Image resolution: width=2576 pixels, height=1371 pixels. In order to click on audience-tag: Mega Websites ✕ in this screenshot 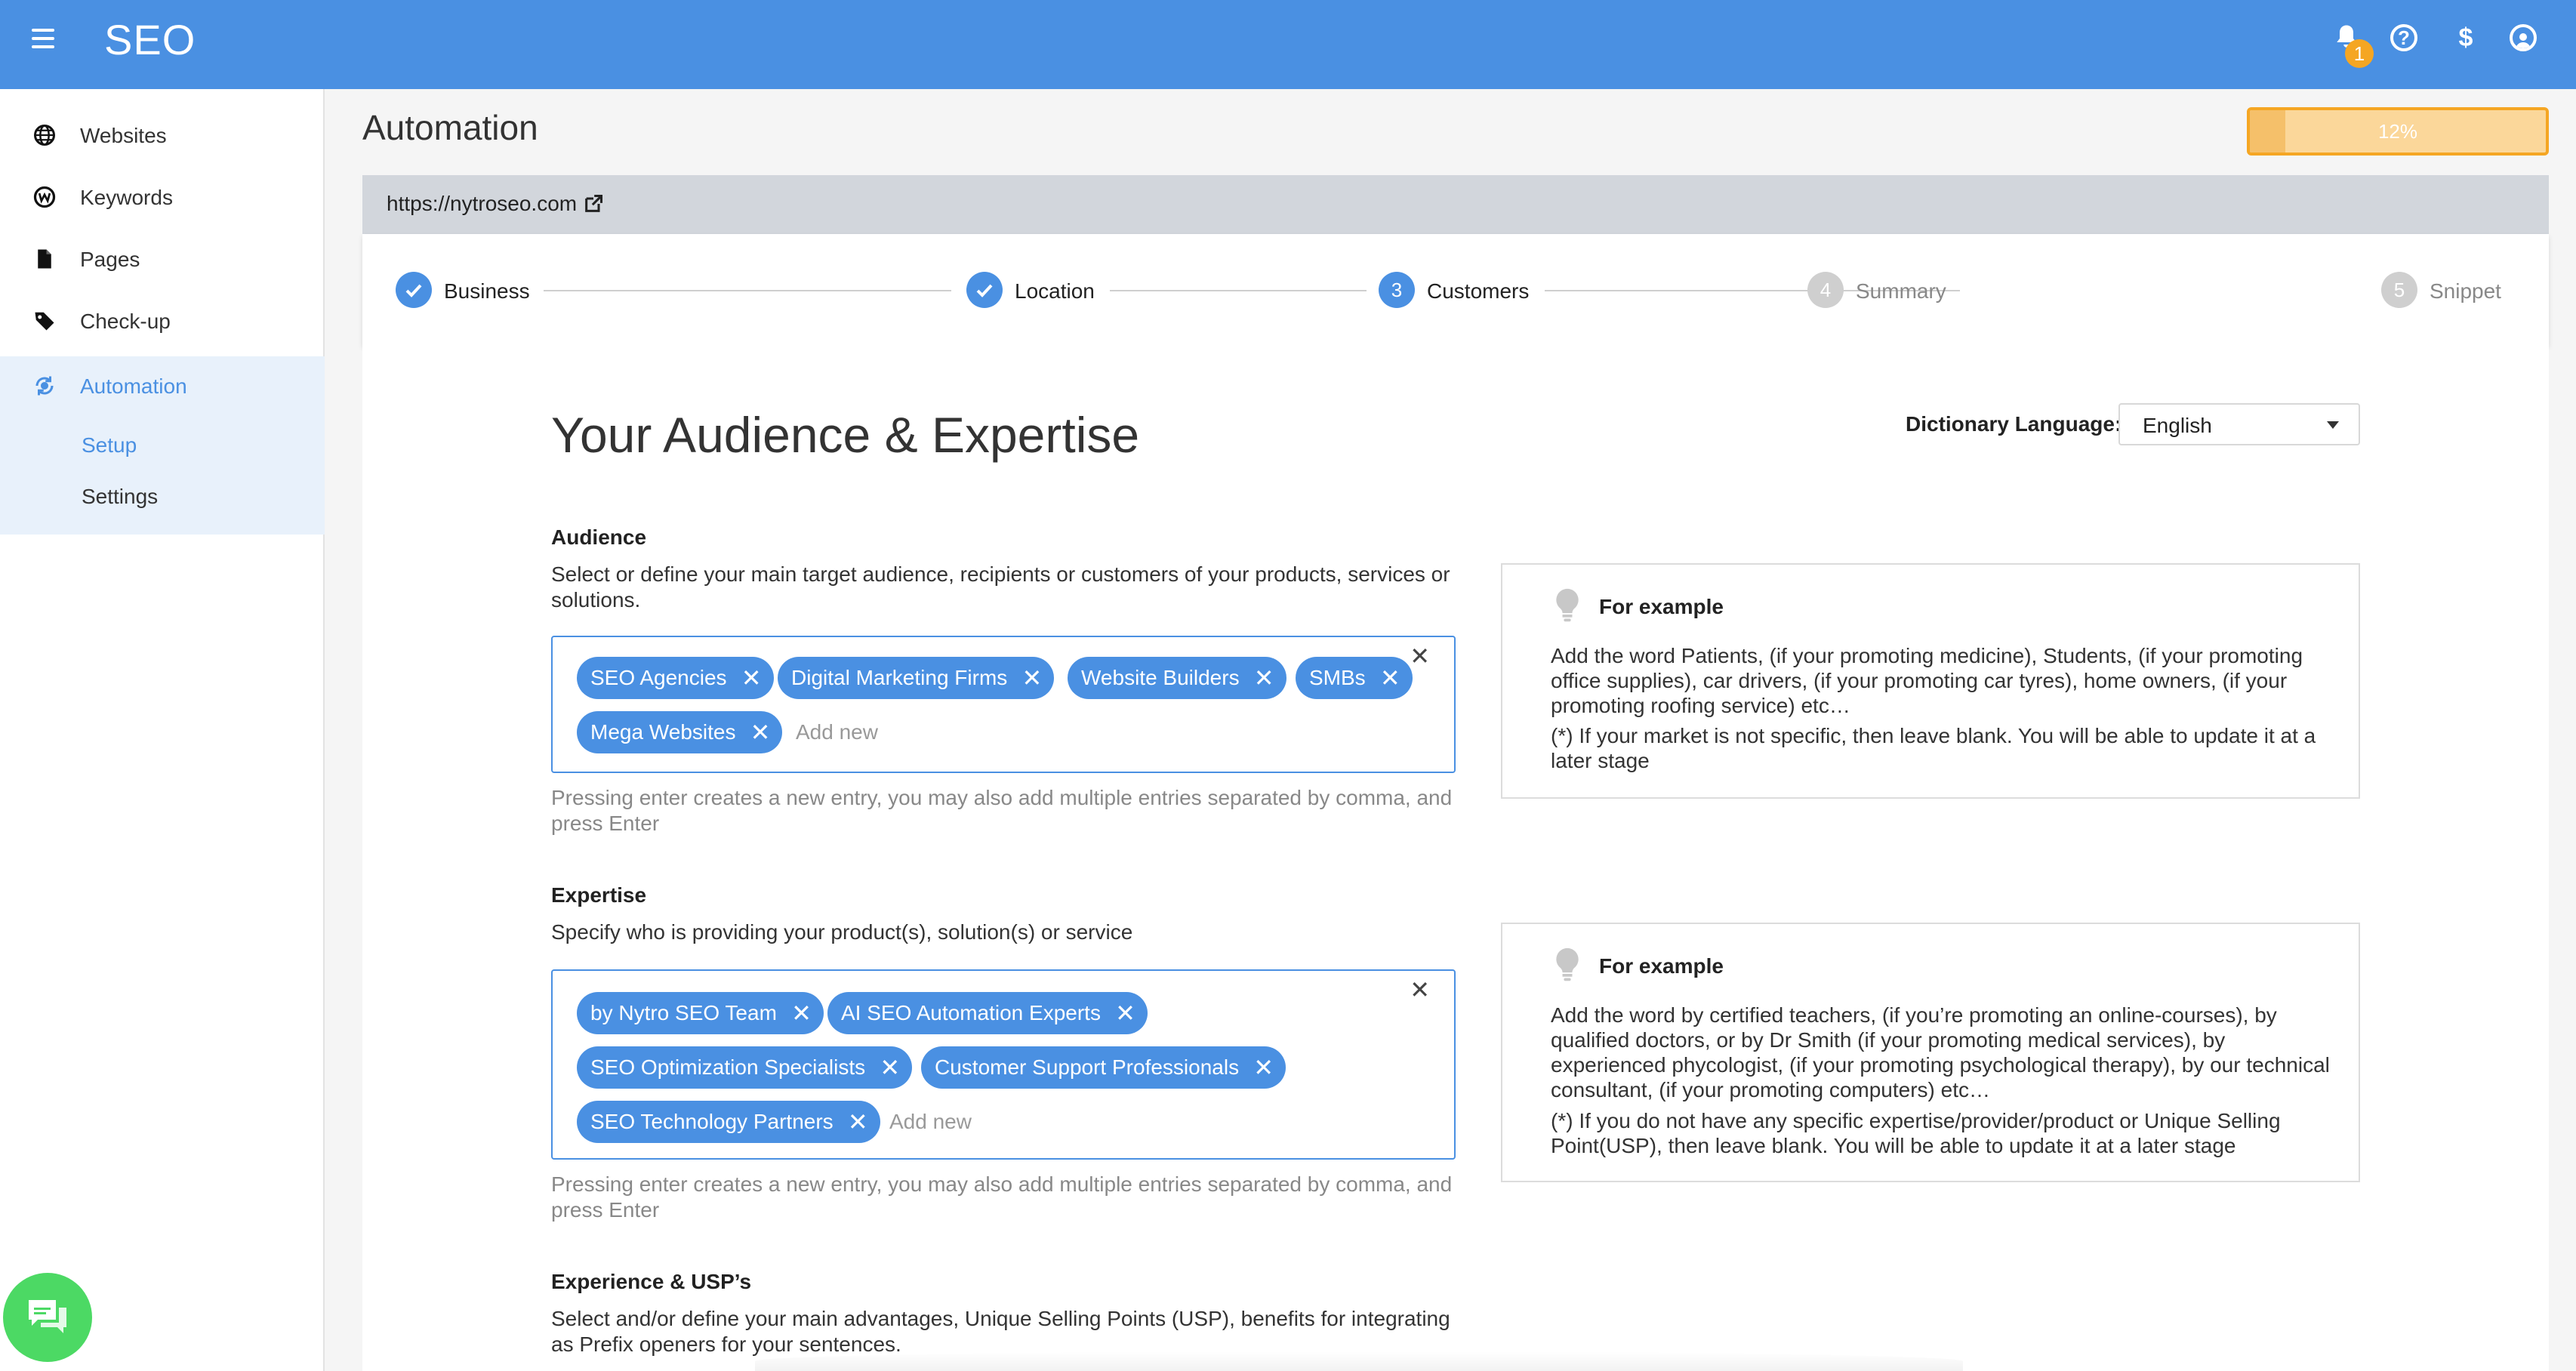, I will do `click(680, 732)`.